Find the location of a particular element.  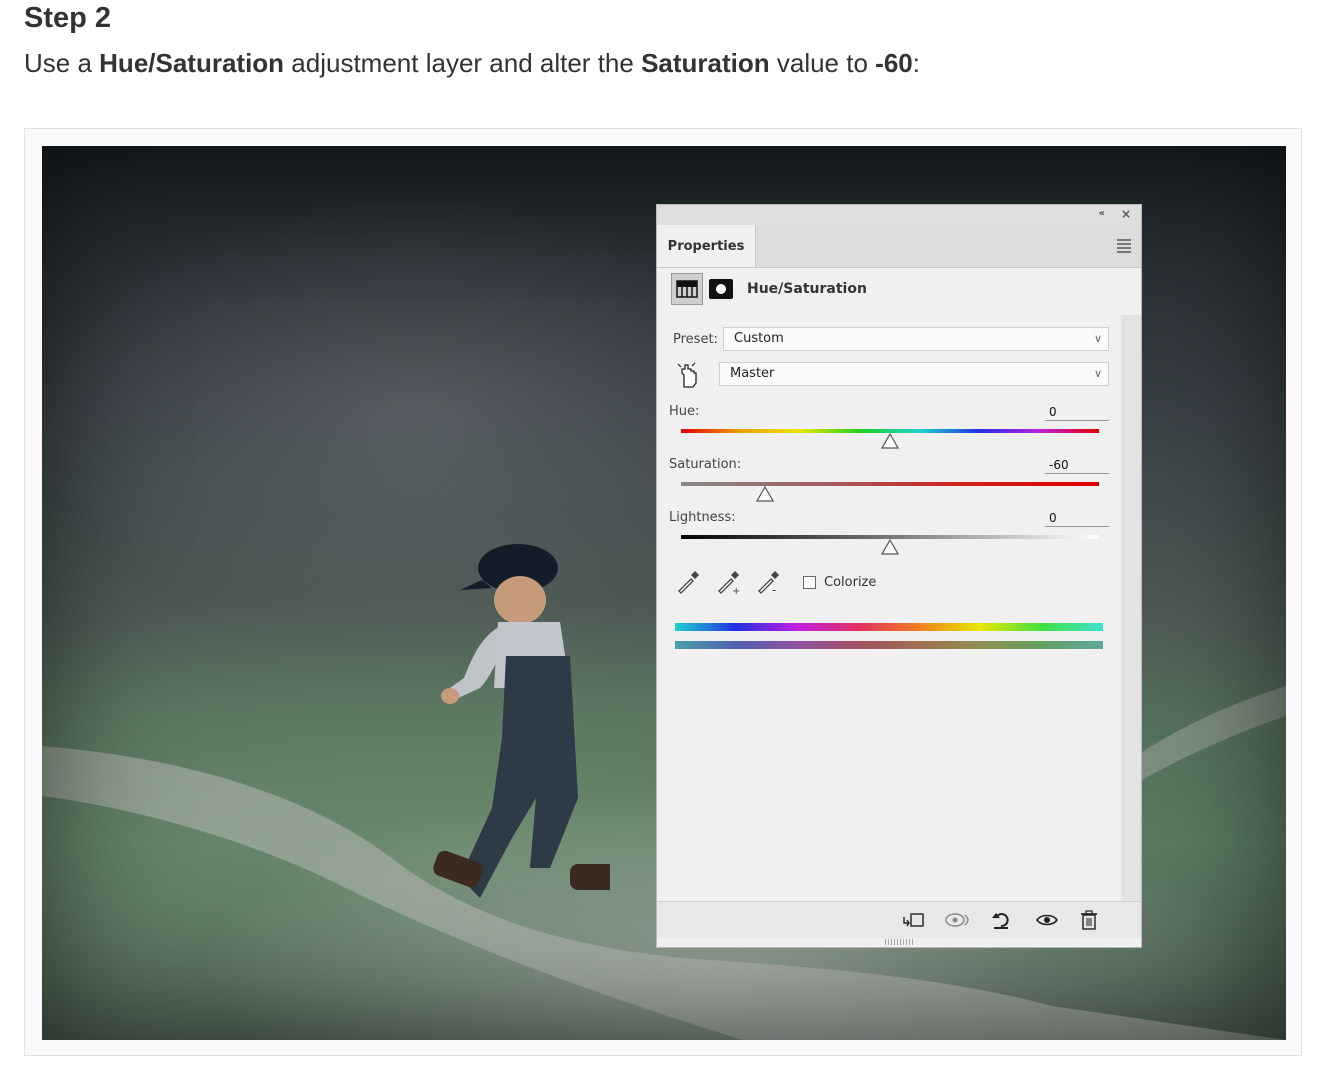

adjustment-header: Hue/Saturation is located at coordinates (769, 289).